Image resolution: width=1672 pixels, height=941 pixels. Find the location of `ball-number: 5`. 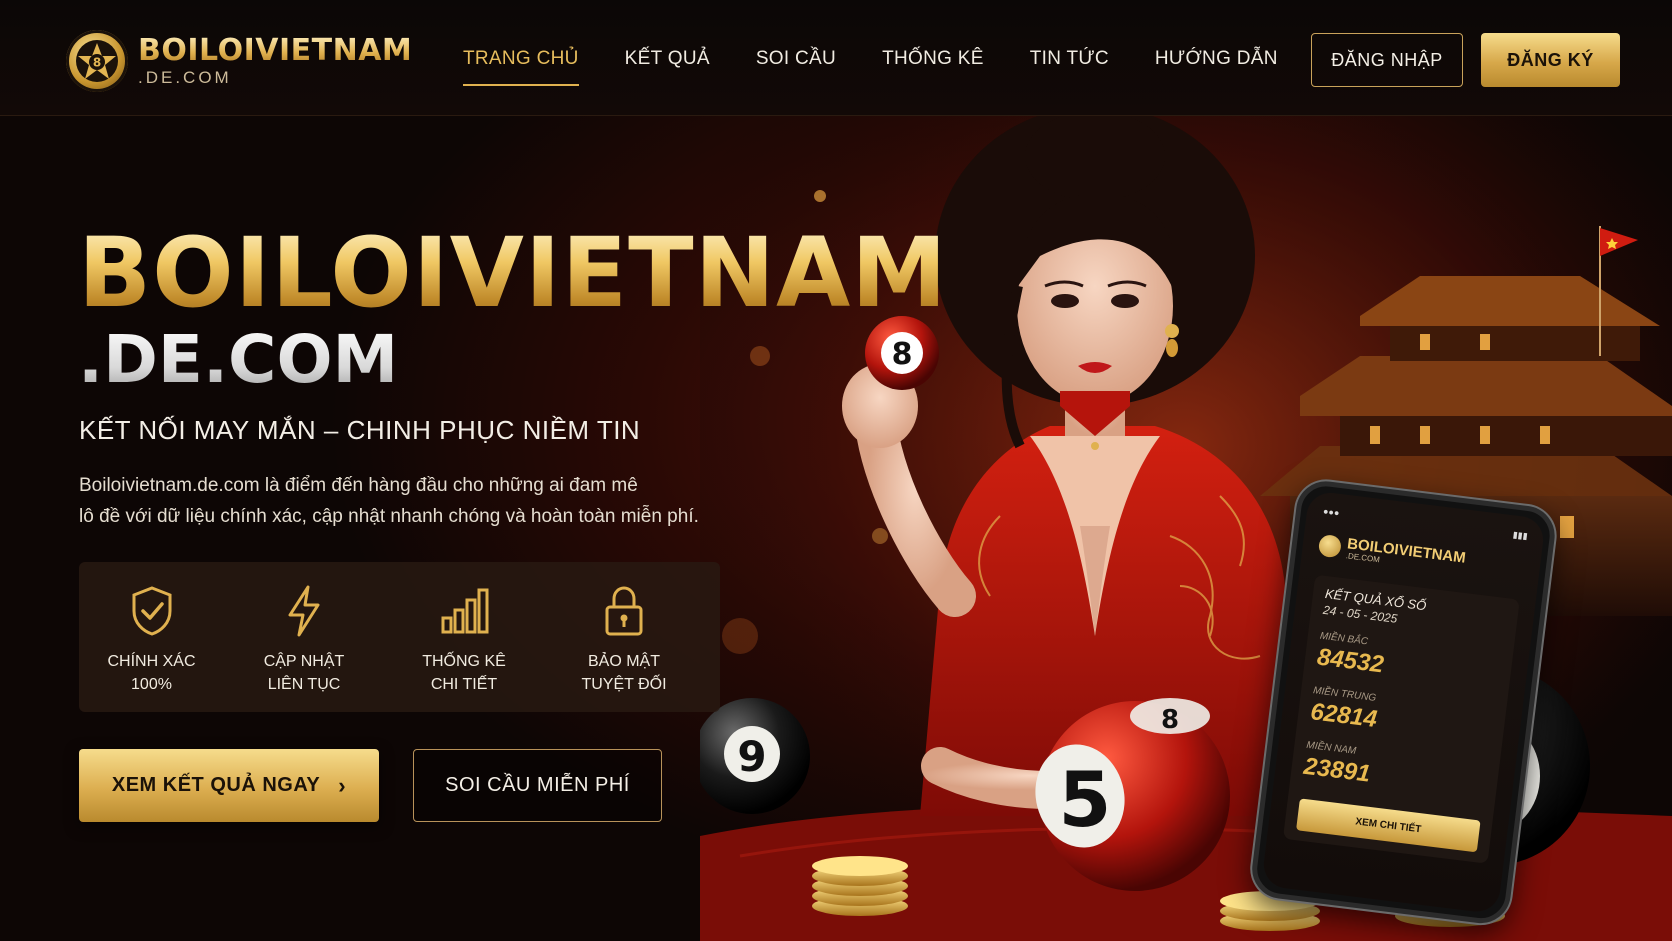

ball-number: 5 is located at coordinates (1085, 799).